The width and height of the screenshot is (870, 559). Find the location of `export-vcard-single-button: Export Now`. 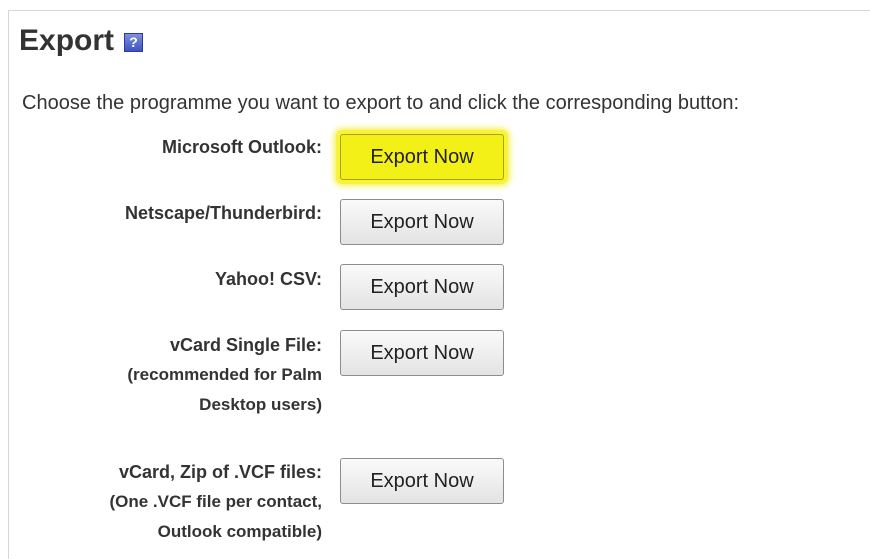

export-vcard-single-button: Export Now is located at coordinates (422, 353).